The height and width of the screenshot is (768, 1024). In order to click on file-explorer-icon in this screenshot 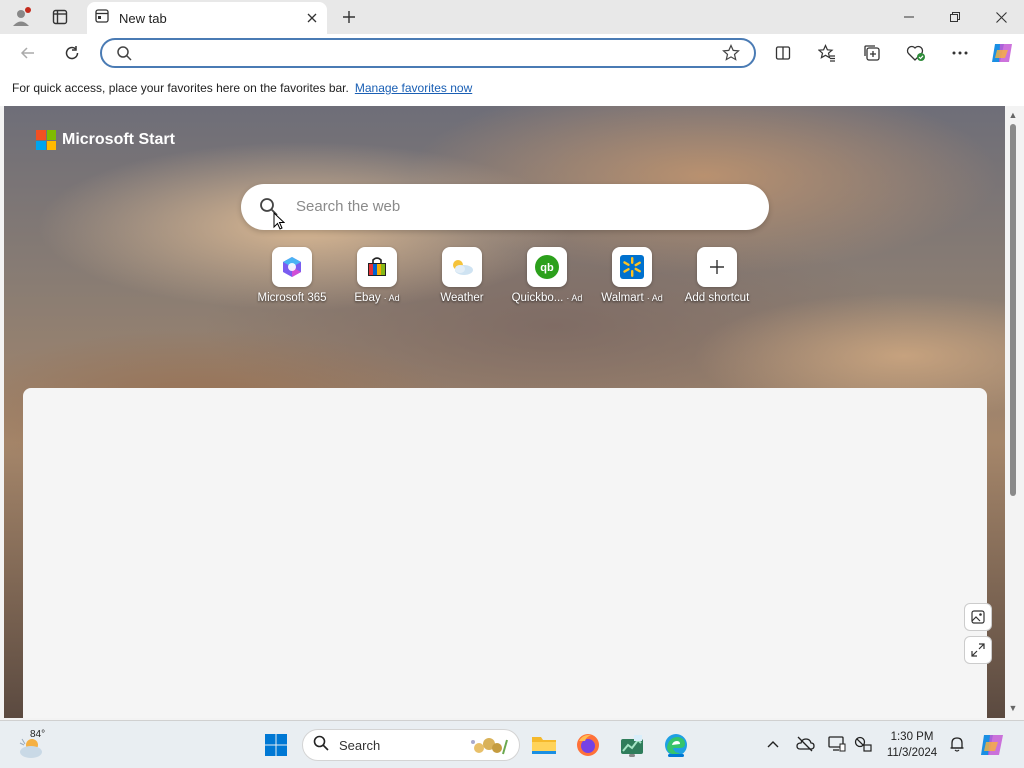, I will do `click(544, 745)`.